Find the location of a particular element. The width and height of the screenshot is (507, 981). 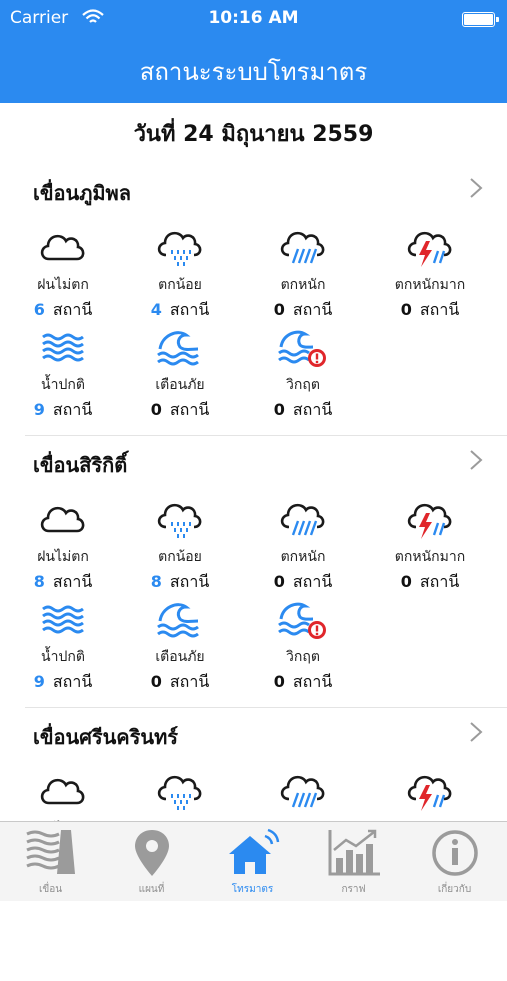

heavy-rain-icon is located at coordinates (302, 247).